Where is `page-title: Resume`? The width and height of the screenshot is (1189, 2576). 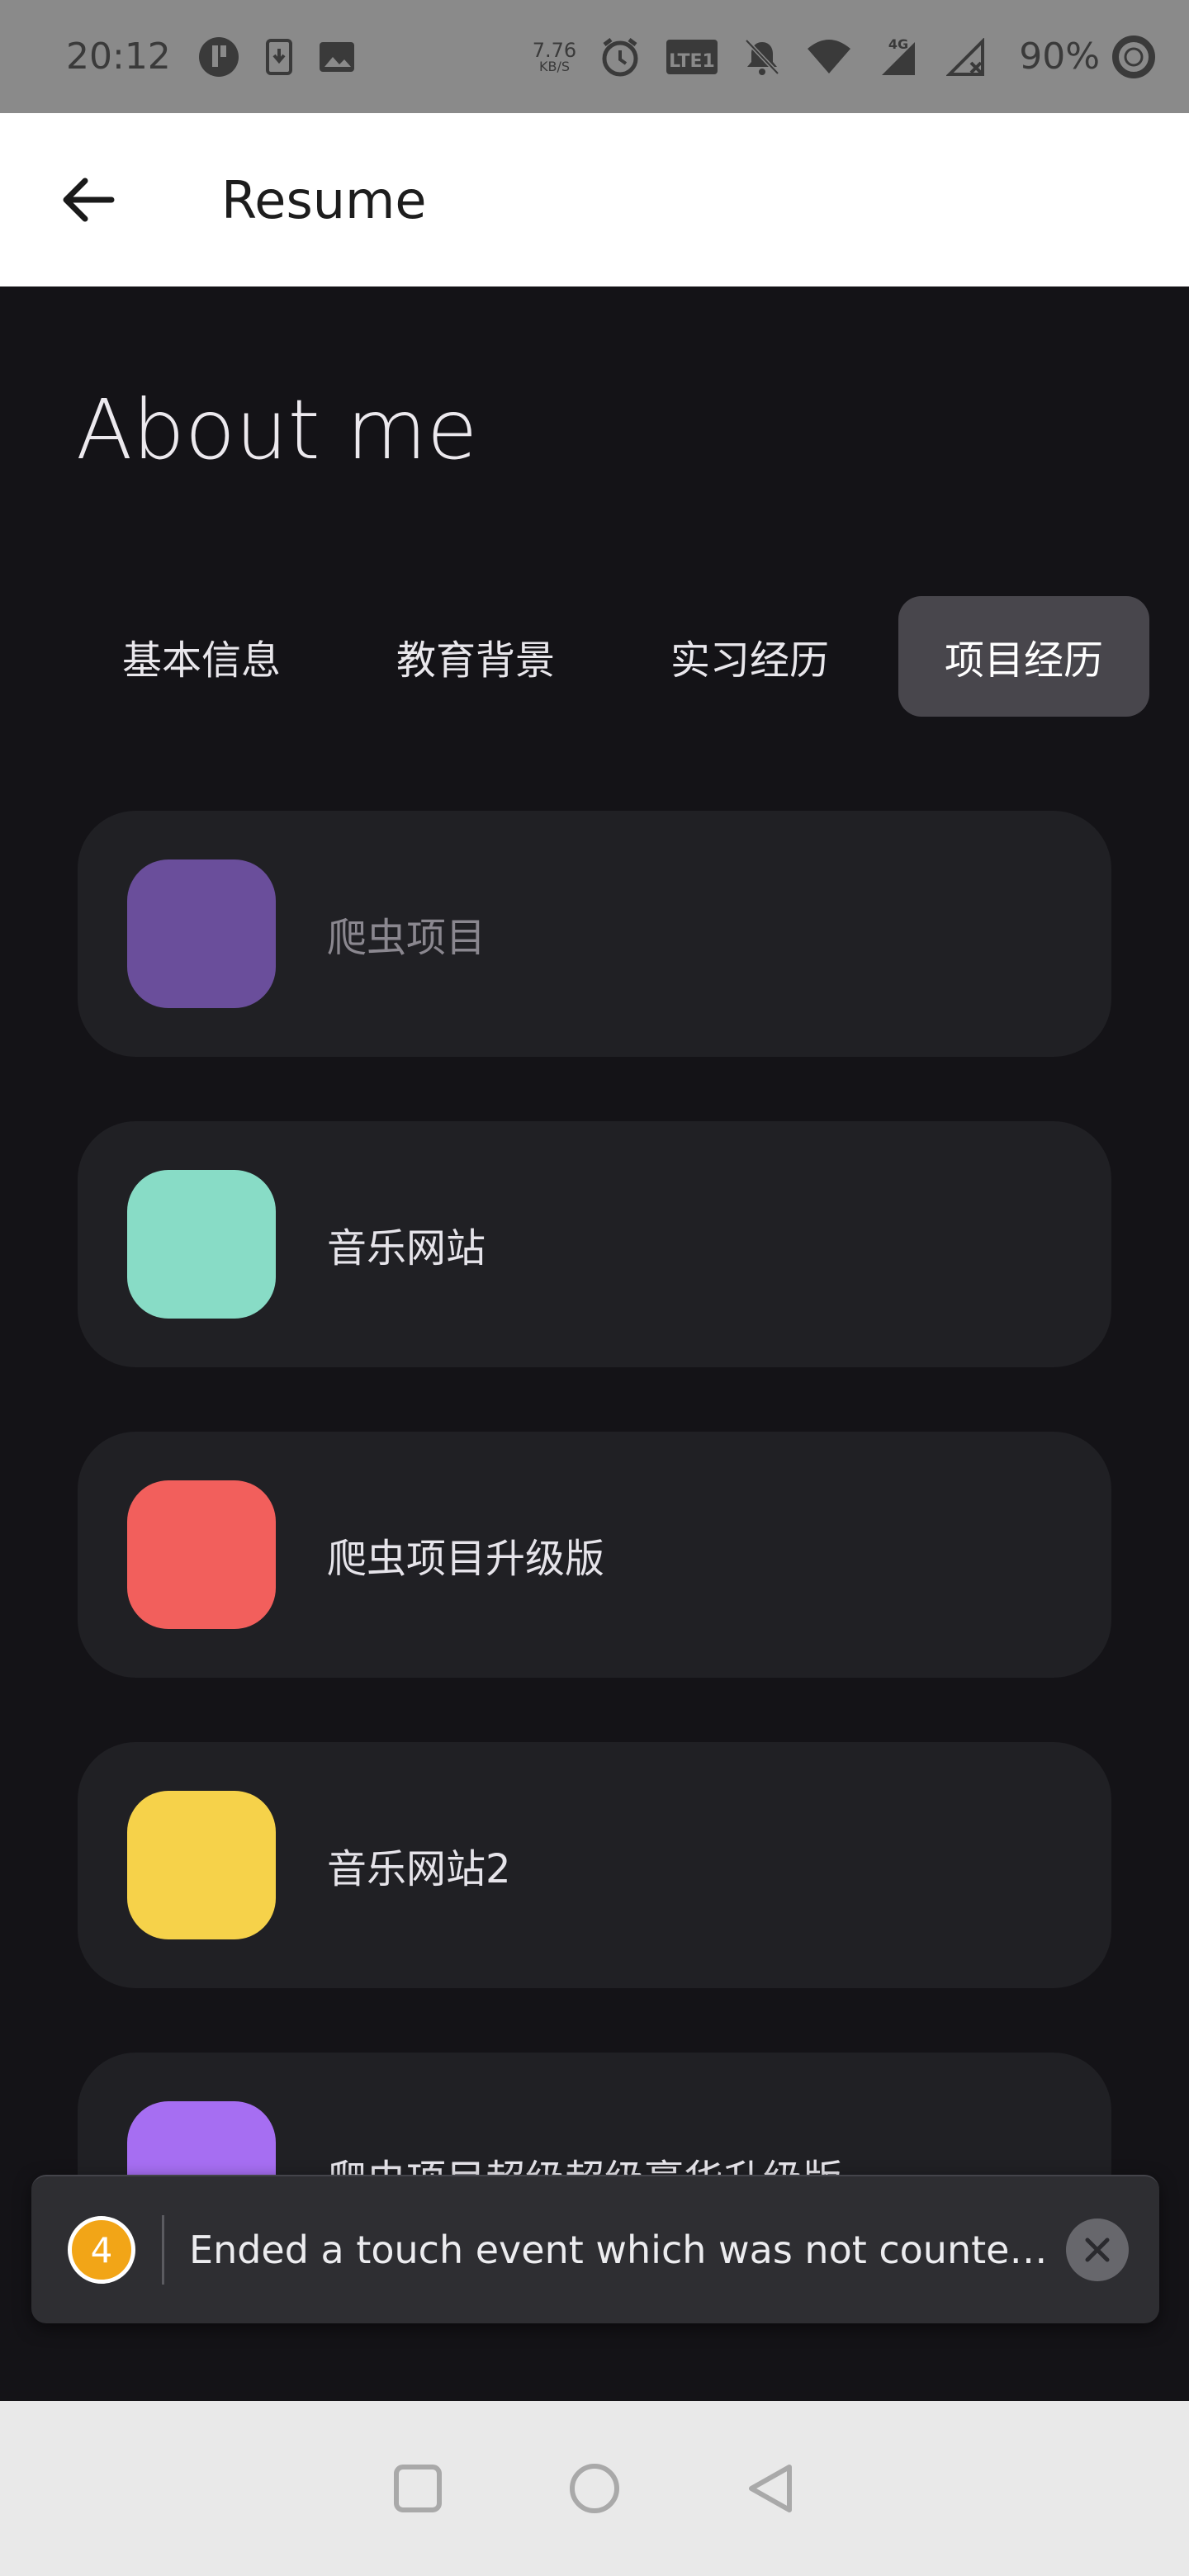
page-title: Resume is located at coordinates (324, 199).